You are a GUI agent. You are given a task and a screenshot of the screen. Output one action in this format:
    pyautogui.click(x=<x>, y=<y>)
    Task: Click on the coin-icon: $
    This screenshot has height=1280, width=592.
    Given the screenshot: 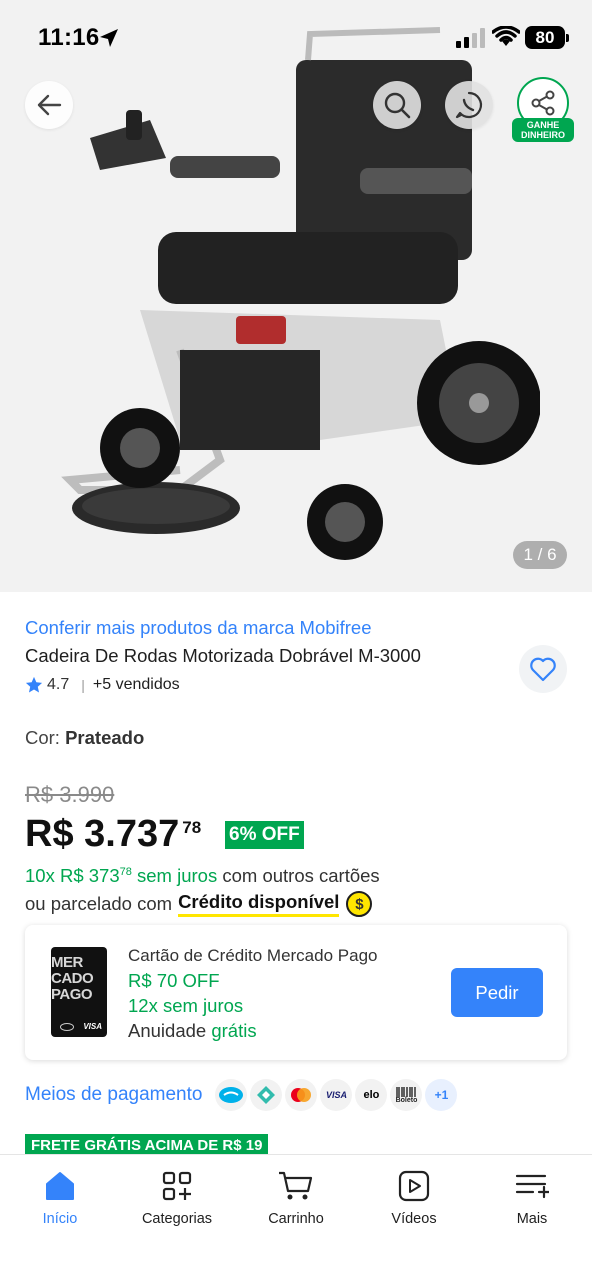 What is the action you would take?
    pyautogui.click(x=359, y=904)
    